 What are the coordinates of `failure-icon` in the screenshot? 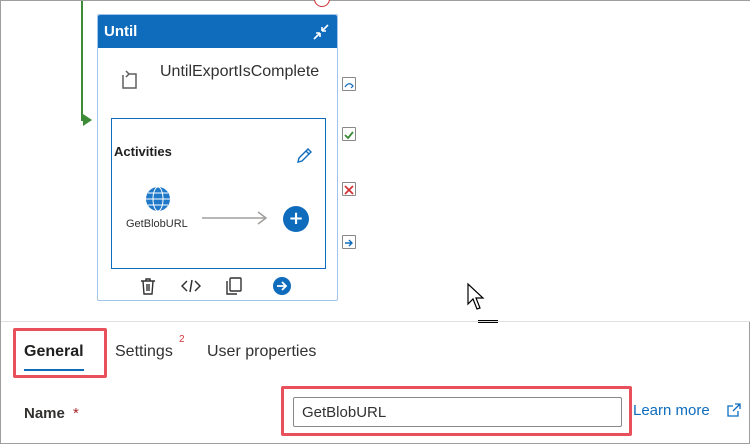 It's located at (349, 189).